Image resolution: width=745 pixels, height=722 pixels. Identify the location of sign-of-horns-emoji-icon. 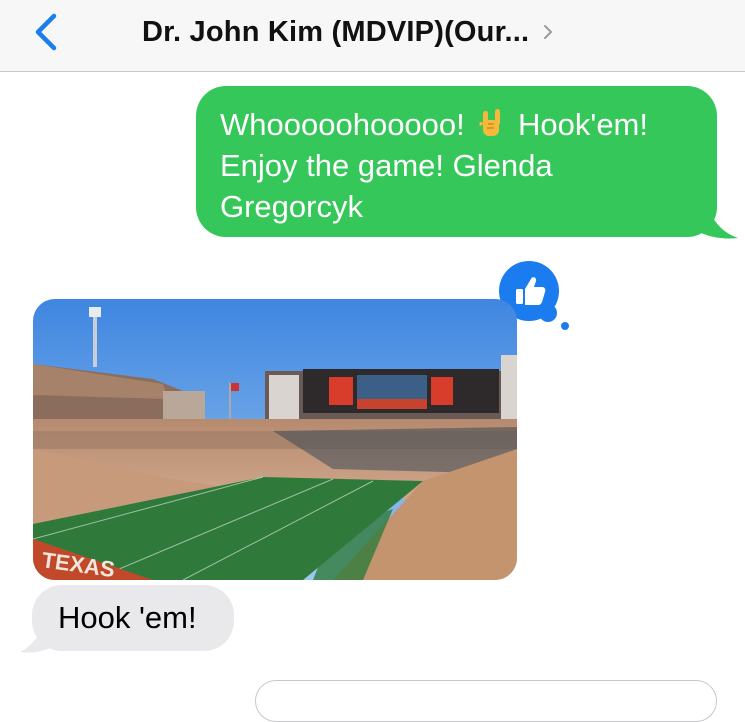
(490, 122).